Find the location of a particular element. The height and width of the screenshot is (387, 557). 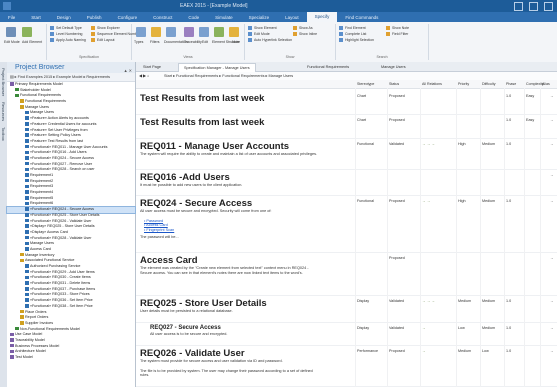

column-header: Phase is located at coordinates (511, 84).